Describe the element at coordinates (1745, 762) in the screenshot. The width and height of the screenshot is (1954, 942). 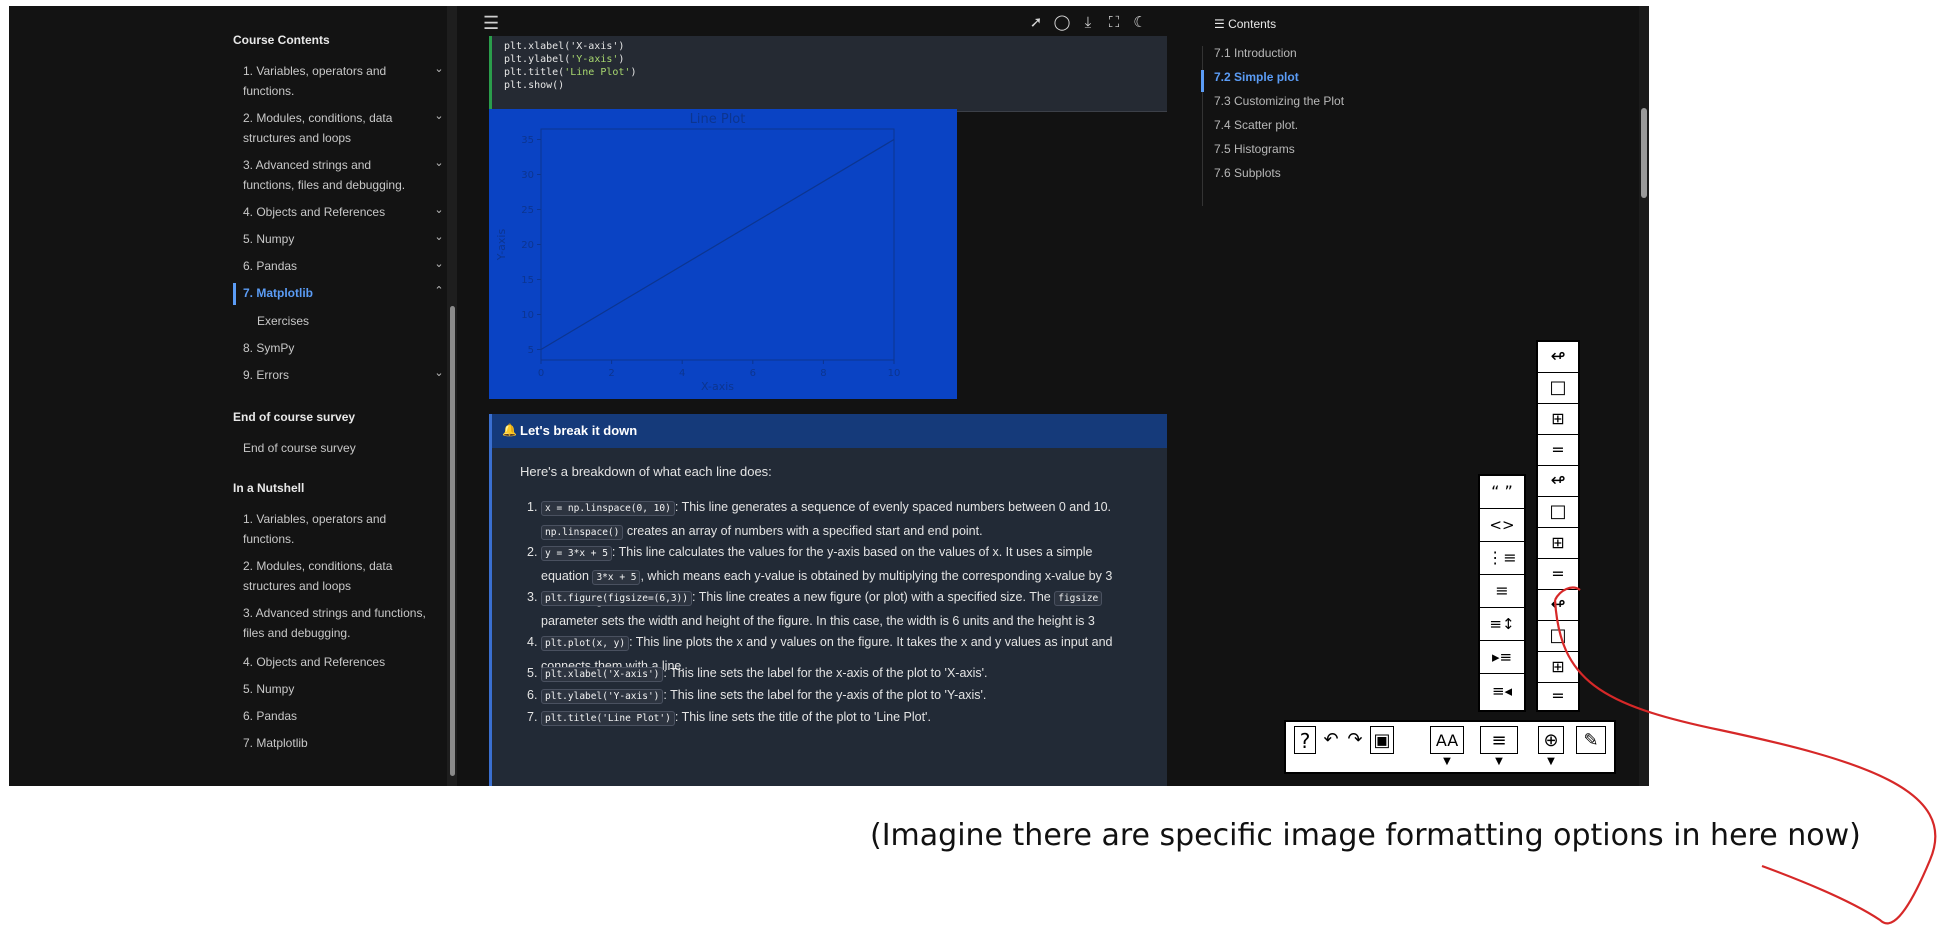
I see `annotation-arrow-path` at that location.